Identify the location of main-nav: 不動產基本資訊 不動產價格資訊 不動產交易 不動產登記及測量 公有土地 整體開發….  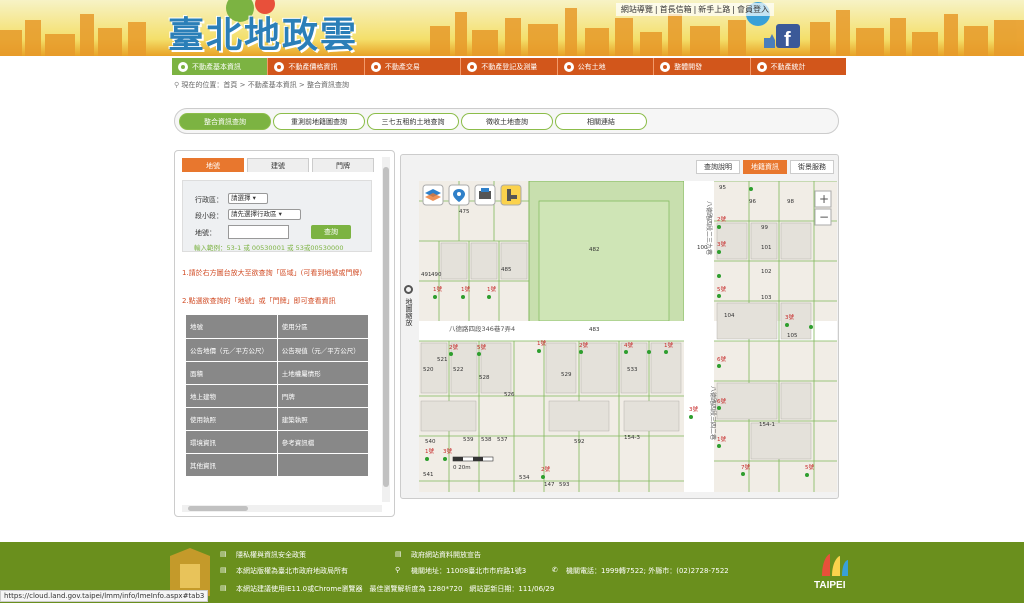
(509, 66).